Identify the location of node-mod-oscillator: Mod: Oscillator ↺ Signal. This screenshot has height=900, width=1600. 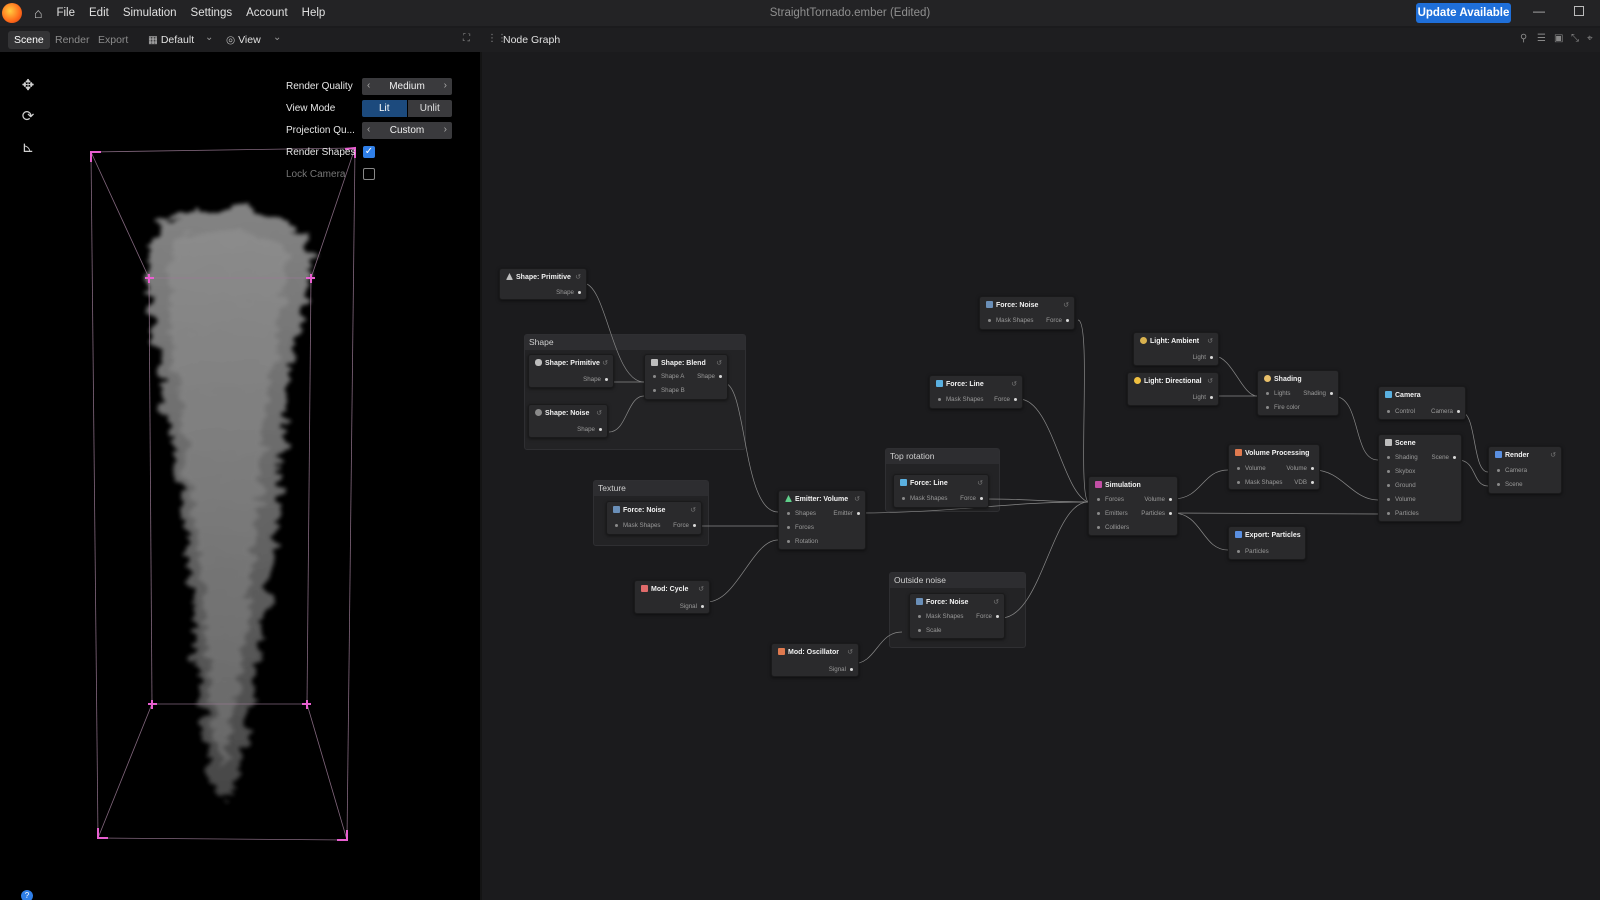
(815, 660).